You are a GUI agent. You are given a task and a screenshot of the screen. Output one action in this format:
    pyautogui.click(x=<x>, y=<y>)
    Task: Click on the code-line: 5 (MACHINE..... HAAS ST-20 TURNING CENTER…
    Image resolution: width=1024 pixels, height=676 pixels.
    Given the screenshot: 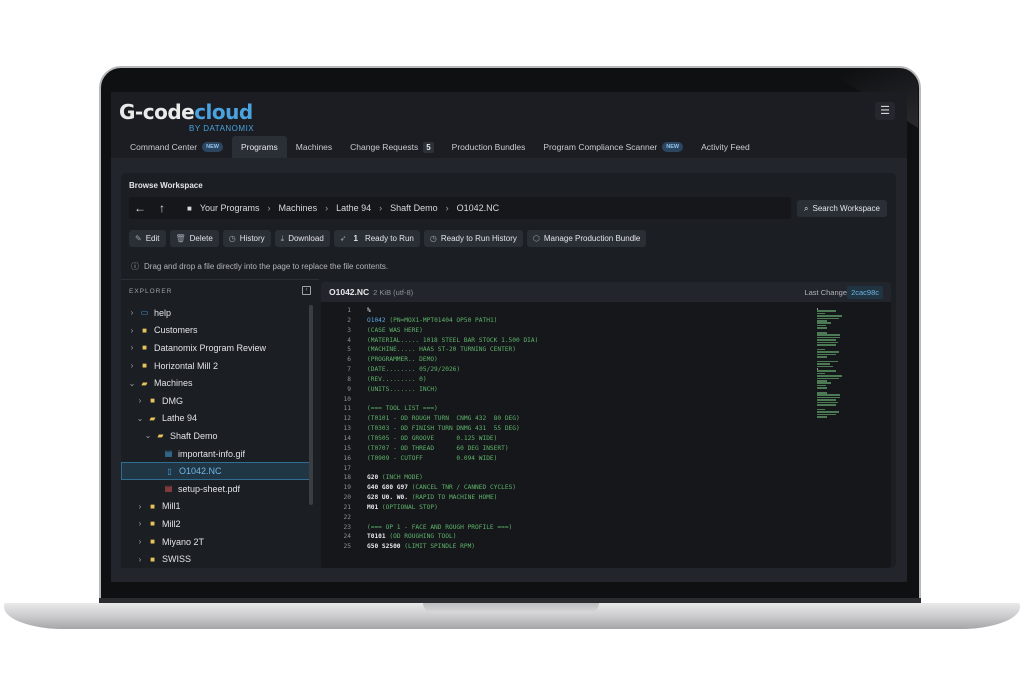 What is the action you would take?
    pyautogui.click(x=561, y=350)
    